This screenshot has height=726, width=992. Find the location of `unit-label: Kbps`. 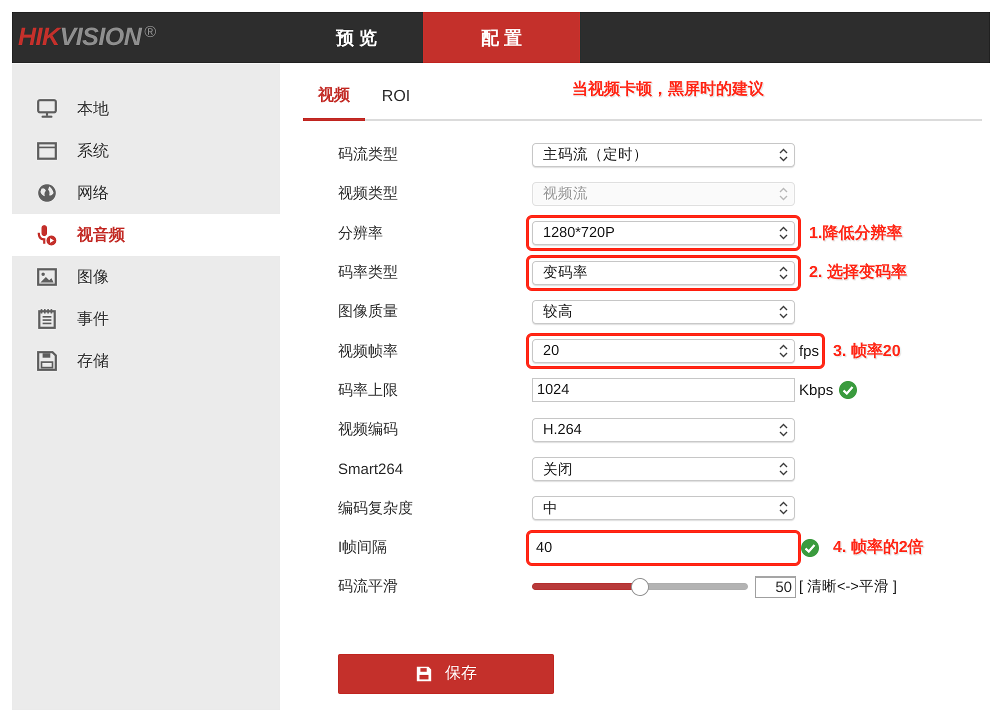

unit-label: Kbps is located at coordinates (816, 390).